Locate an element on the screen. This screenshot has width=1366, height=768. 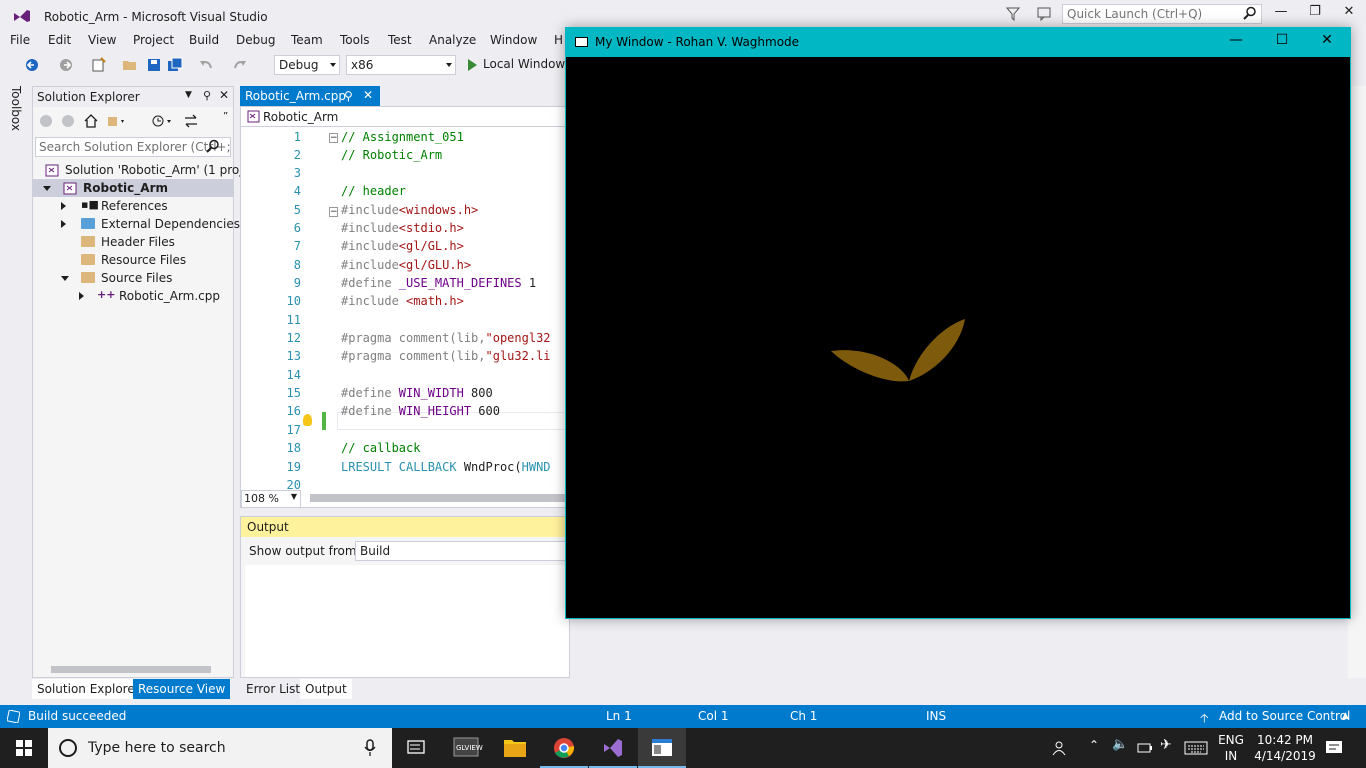
sync-icon is located at coordinates (191, 121).